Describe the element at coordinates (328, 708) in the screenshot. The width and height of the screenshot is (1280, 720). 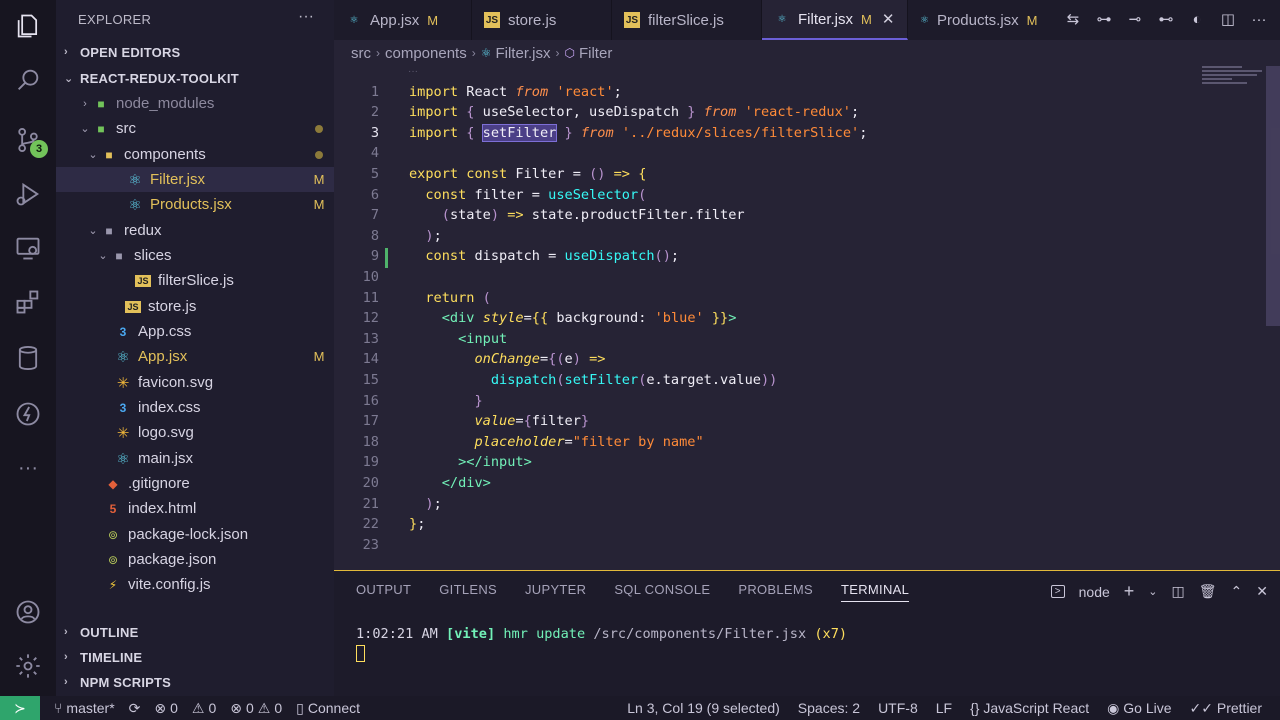
I see `connect-button: ▯ Connect` at that location.